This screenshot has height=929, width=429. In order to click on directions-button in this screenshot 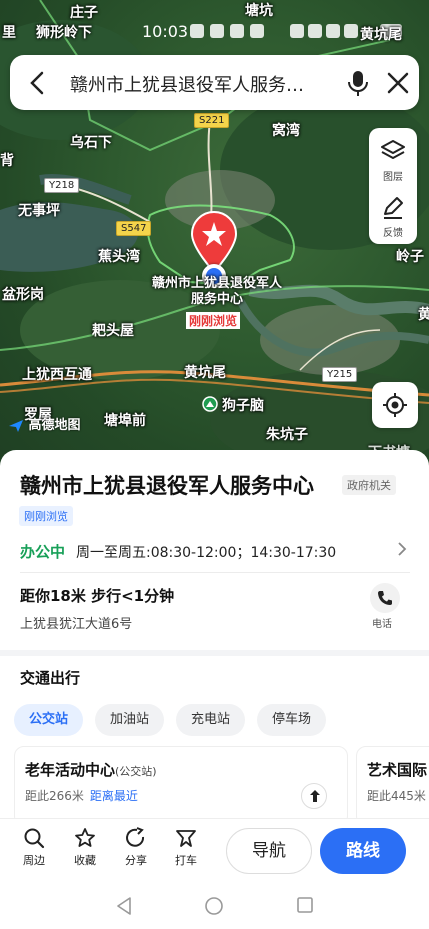, I will do `click(314, 796)`.